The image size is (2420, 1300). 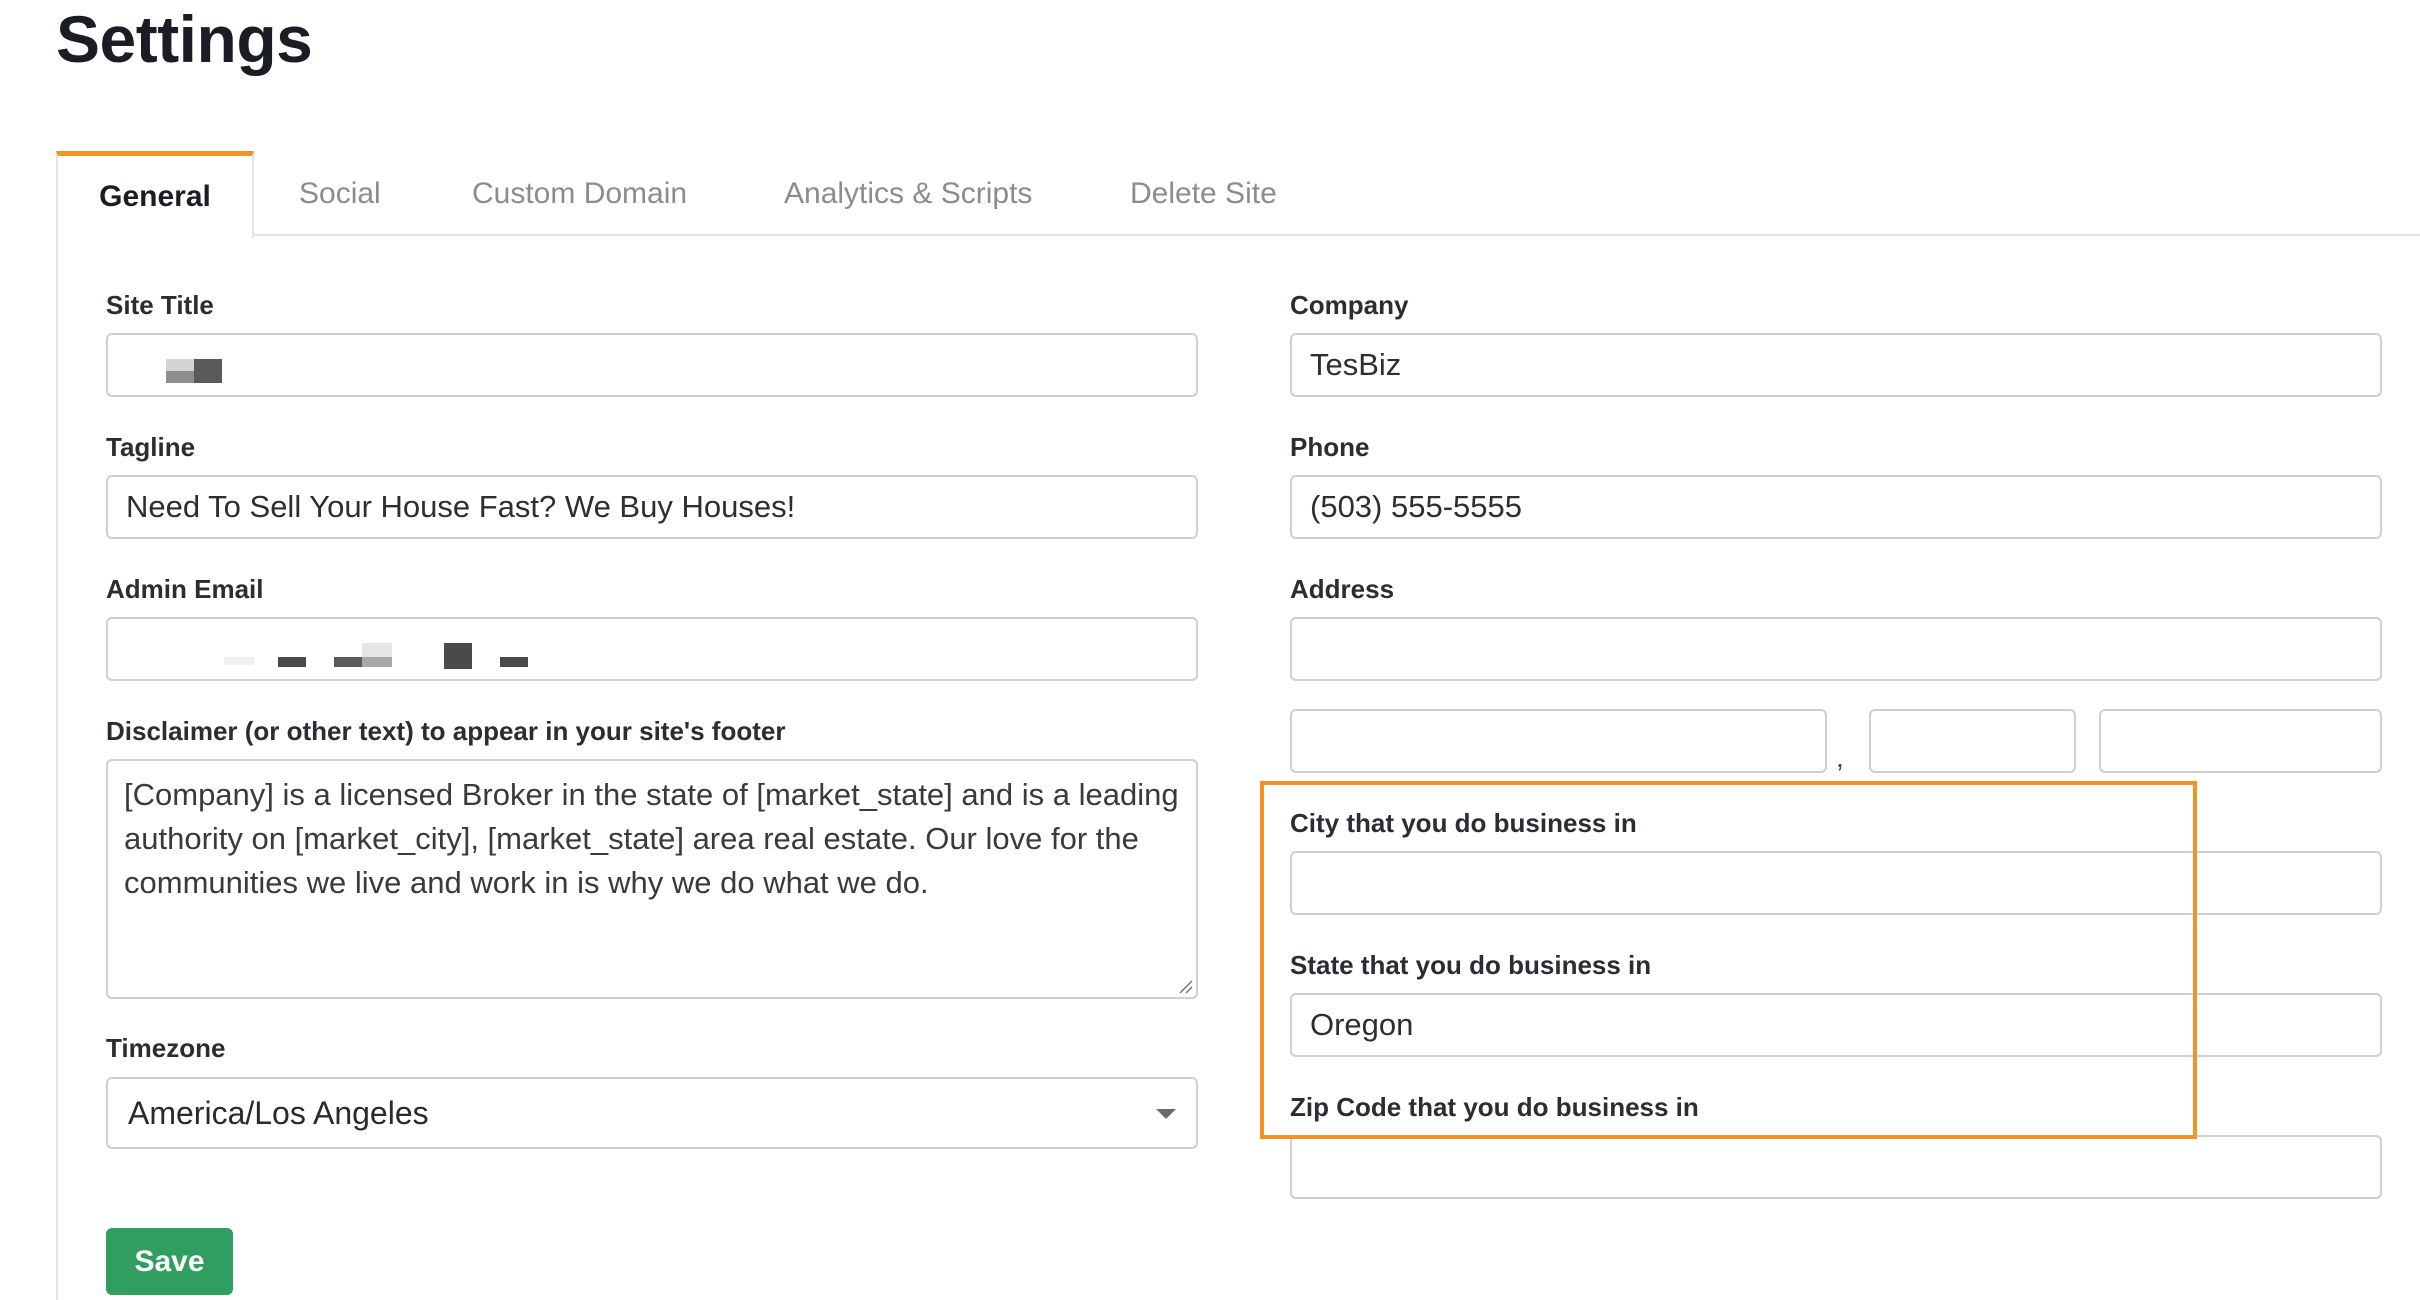 I want to click on admin-email-label: Admin Email, so click(x=185, y=589).